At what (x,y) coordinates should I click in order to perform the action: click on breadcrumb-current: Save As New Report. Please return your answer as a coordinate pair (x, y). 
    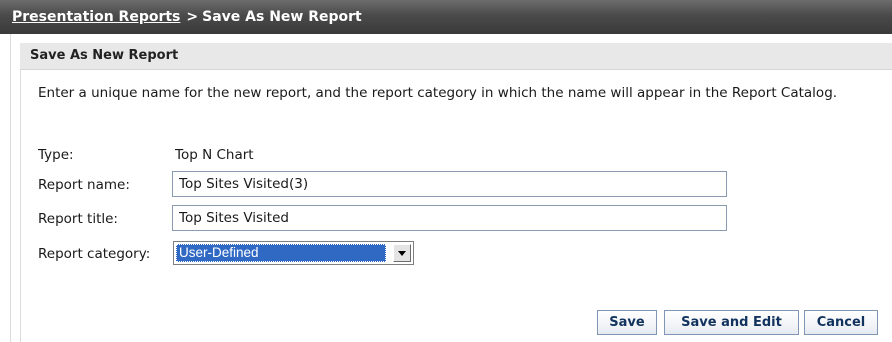
    Looking at the image, I should click on (282, 17).